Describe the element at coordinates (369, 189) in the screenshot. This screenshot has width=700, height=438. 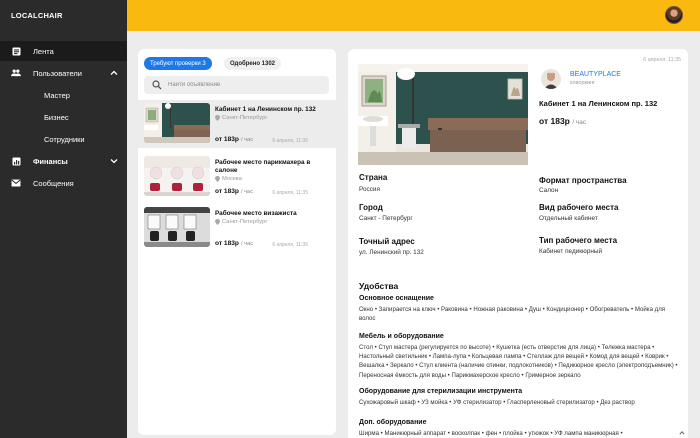
I see `field-value-country: Россия` at that location.